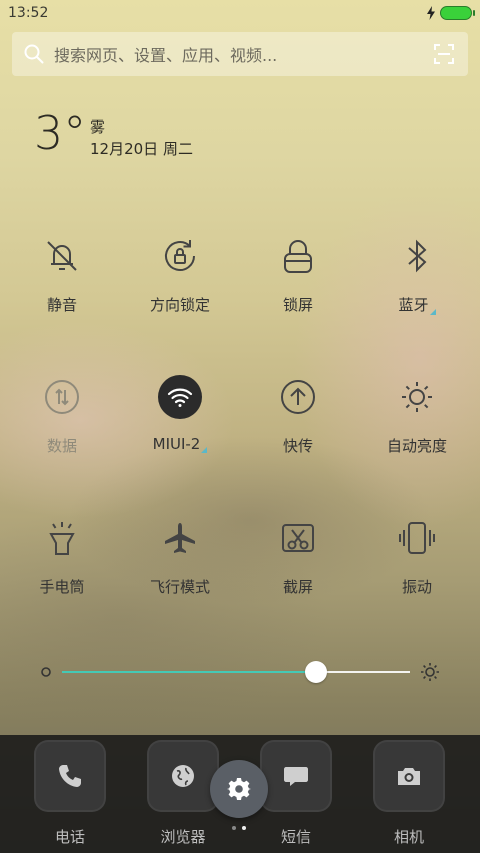  Describe the element at coordinates (297, 446) in the screenshot. I see `toggle-label: 快传` at that location.